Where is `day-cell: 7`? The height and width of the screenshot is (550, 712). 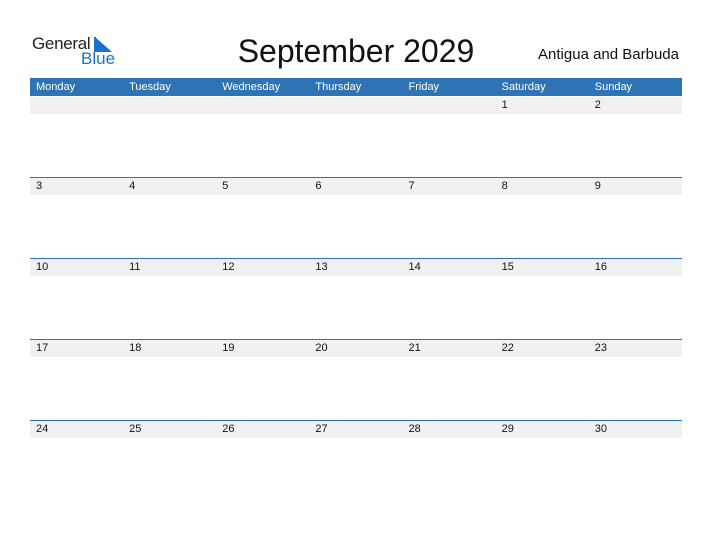 day-cell: 7 is located at coordinates (411, 186).